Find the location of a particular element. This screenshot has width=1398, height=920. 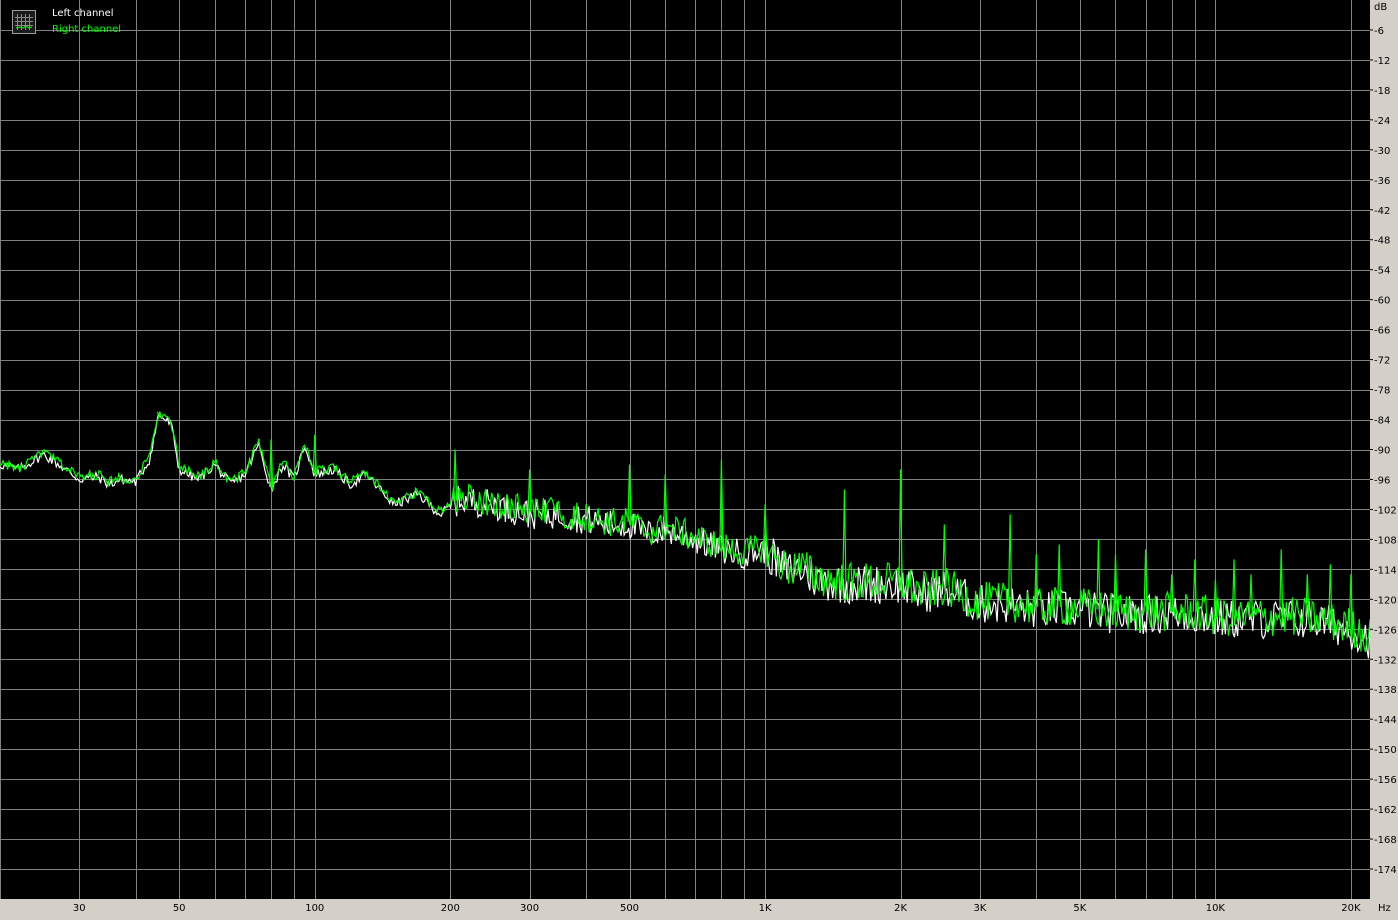

x-tick-label: 1K is located at coordinates (765, 908).